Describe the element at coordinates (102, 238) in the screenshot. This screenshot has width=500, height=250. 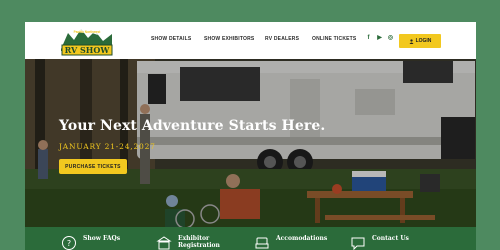
I see `quick-link-label: Show FAQs` at that location.